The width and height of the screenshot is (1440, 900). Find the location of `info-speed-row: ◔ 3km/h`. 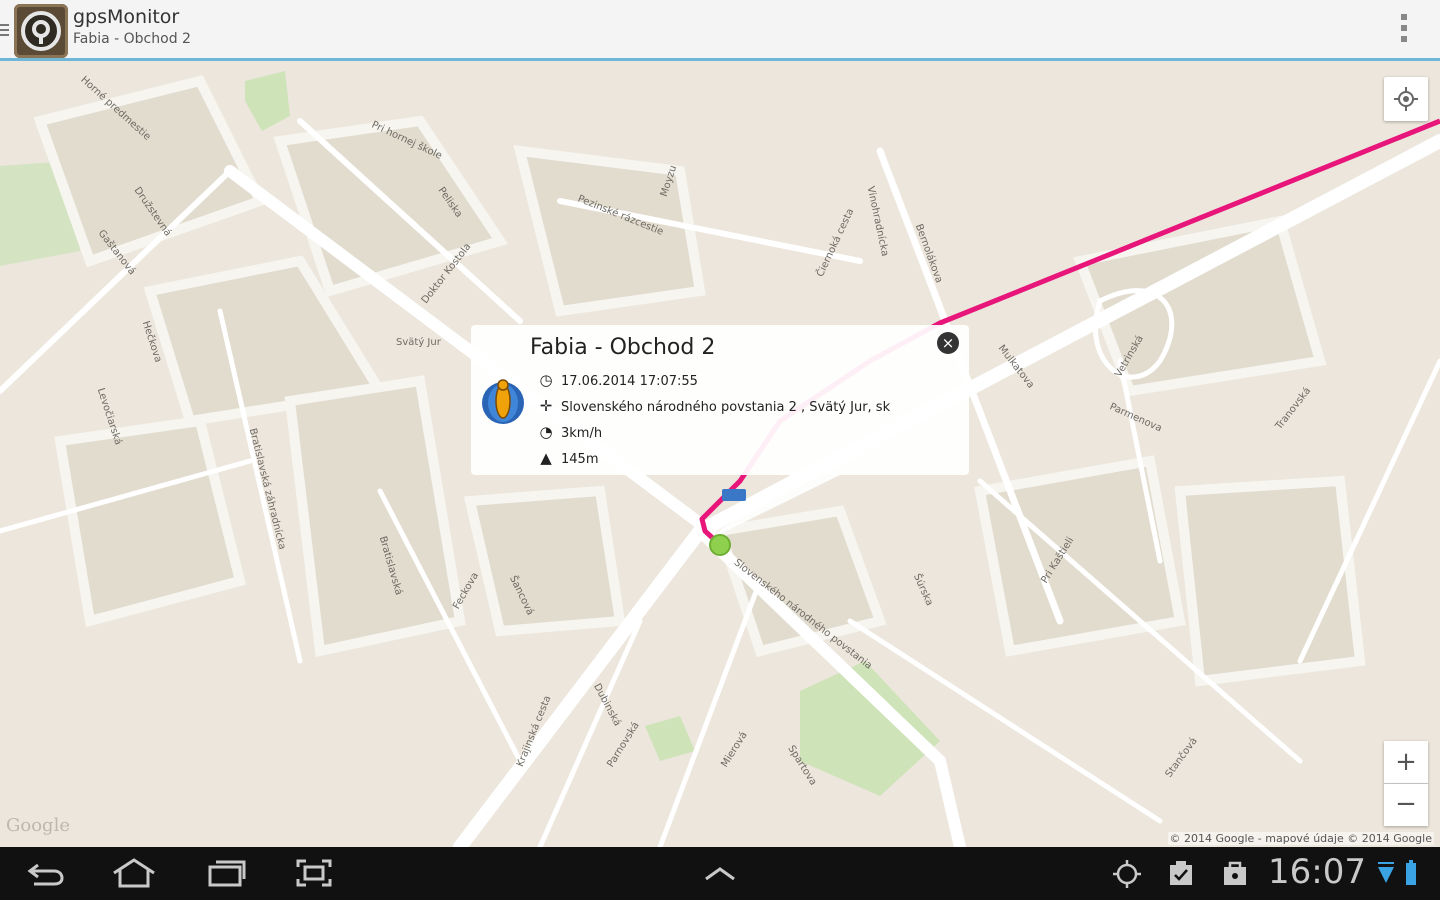

info-speed-row: ◔ 3km/h is located at coordinates (568, 432).